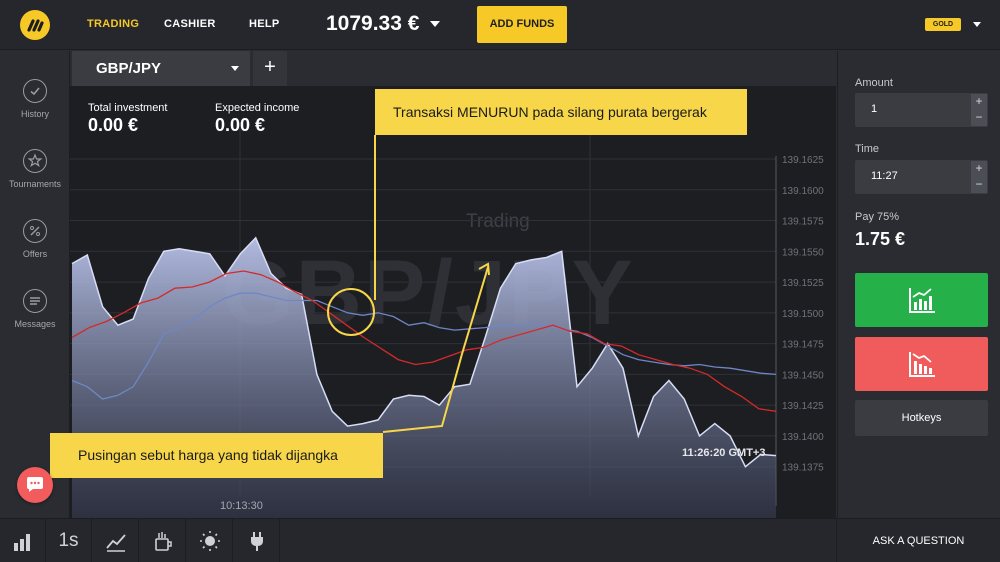 The image size is (1000, 562). Describe the element at coordinates (522, 24) in the screenshot. I see `add-funds-button: ADD FUNDS` at that location.